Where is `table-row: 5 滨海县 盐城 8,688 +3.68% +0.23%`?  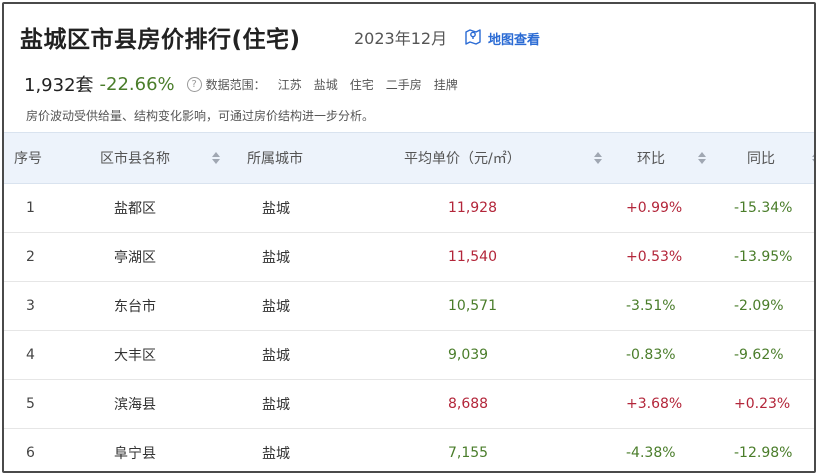 table-row: 5 滨海县 盐城 8,688 +3.68% +0.23% is located at coordinates (409, 404).